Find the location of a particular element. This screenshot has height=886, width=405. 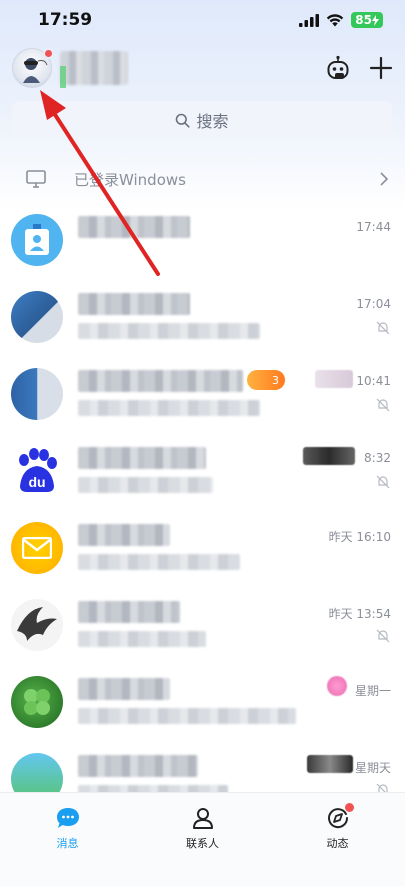

mail-envelope-icon is located at coordinates (37, 548).